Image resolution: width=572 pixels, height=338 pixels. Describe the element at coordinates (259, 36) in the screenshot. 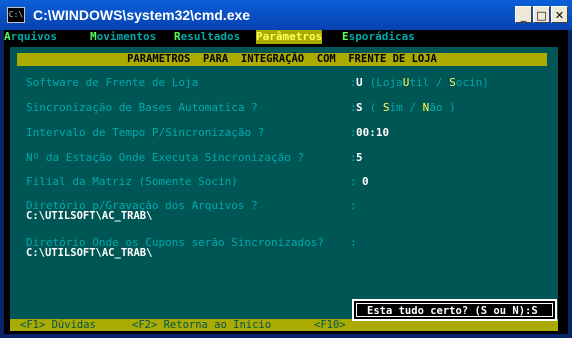

I see `menu-hotkey: P` at that location.